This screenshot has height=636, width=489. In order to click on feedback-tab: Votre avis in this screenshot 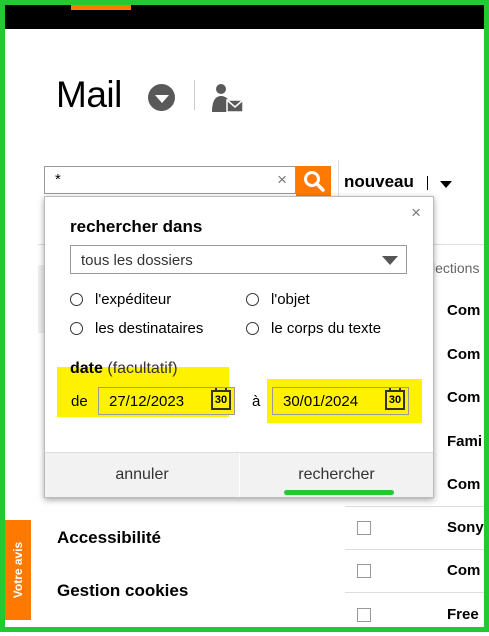, I will do `click(18, 570)`.